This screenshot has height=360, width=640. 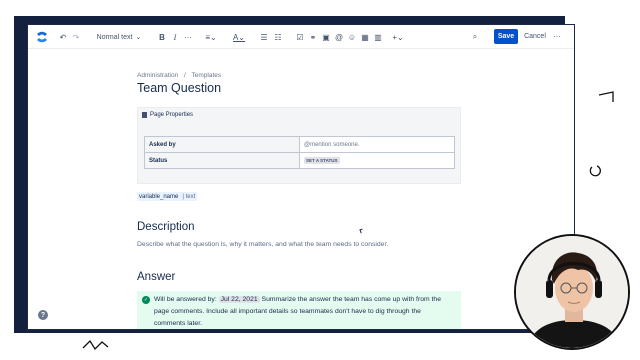 What do you see at coordinates (278, 37) in the screenshot?
I see `numbered-list-icon: ☷` at bounding box center [278, 37].